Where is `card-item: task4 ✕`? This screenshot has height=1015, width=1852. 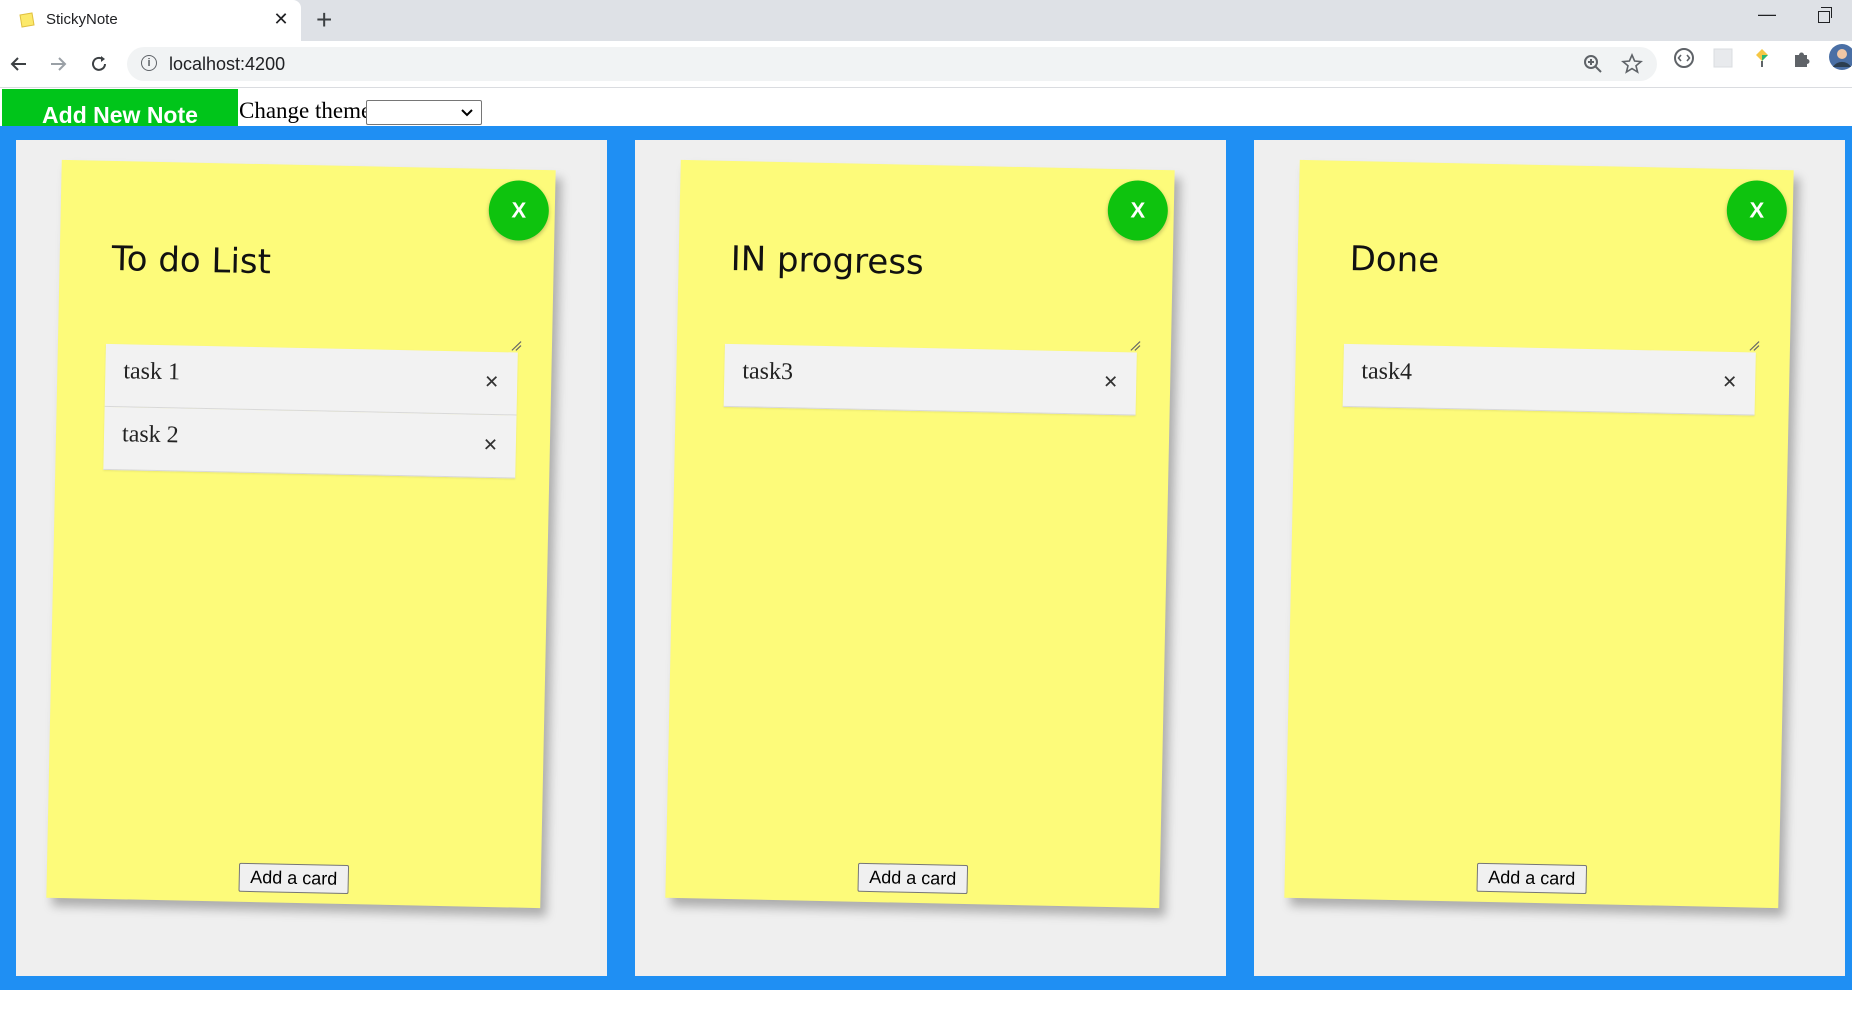
card-item: task4 ✕ is located at coordinates (1549, 379).